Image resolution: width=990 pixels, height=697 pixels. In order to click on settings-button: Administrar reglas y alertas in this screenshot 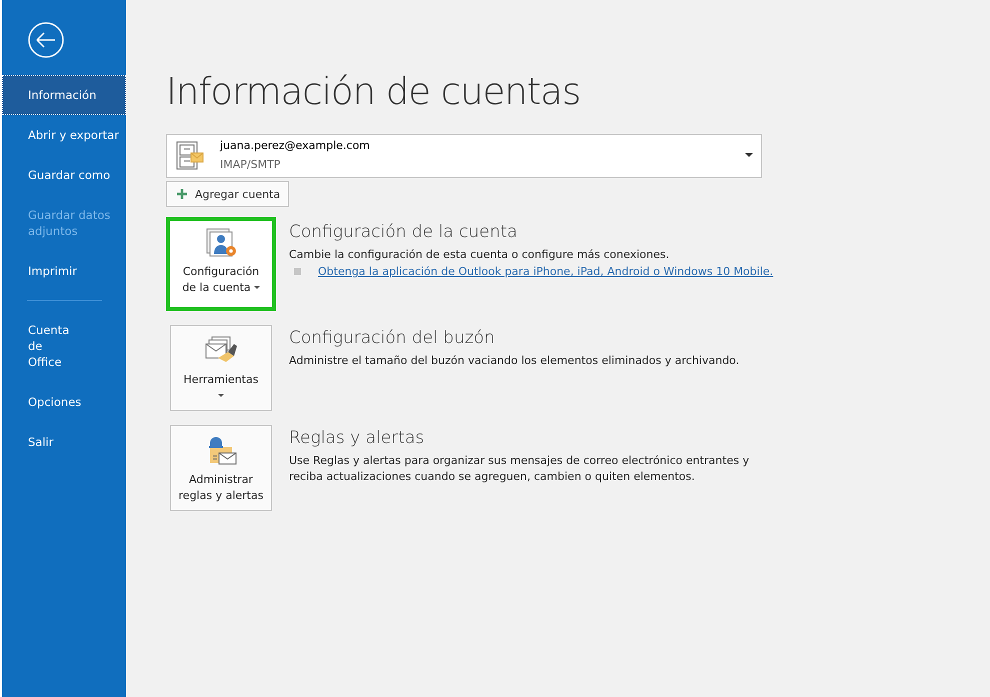, I will do `click(221, 468)`.